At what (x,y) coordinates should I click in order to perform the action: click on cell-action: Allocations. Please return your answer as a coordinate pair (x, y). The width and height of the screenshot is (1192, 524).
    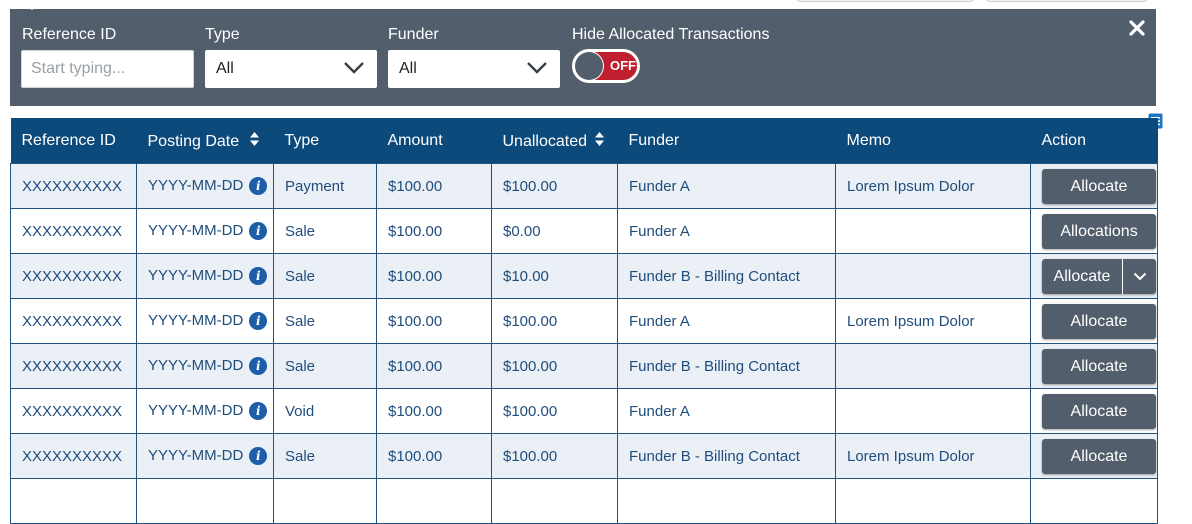
    Looking at the image, I should click on (1094, 231).